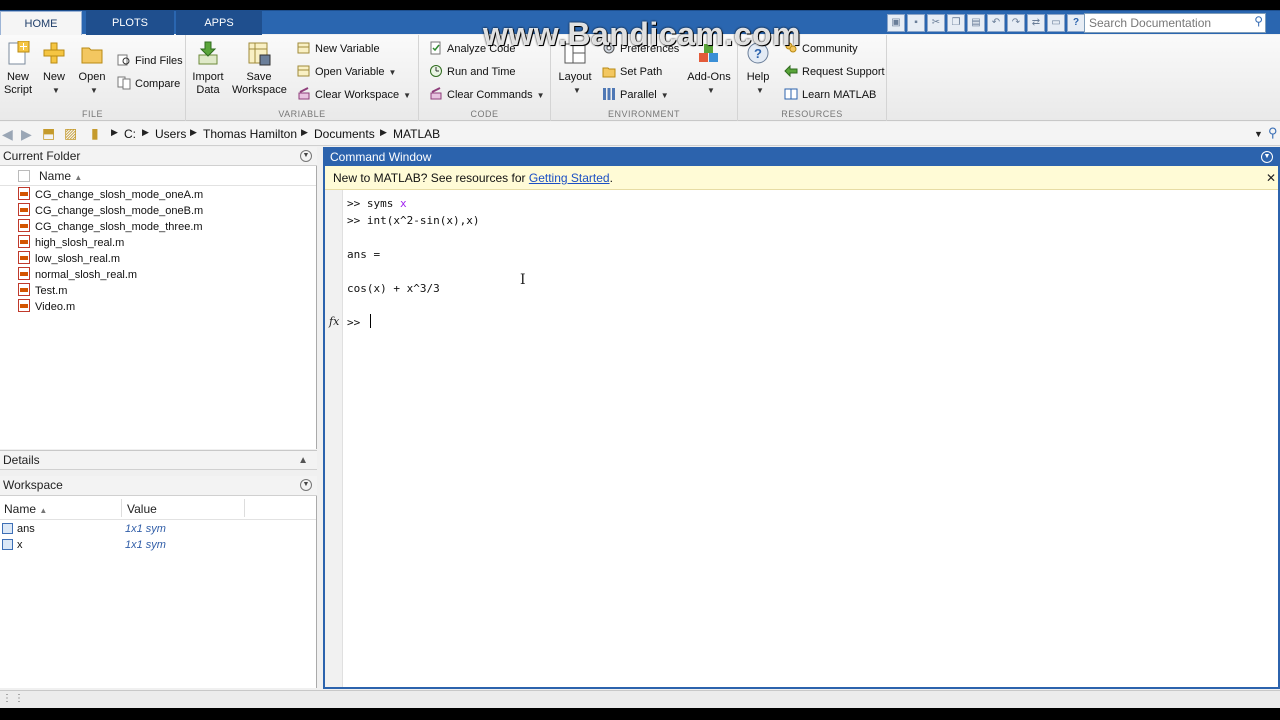 The image size is (1280, 720). Describe the element at coordinates (17, 77) in the screenshot. I see `new-script-label: New` at that location.